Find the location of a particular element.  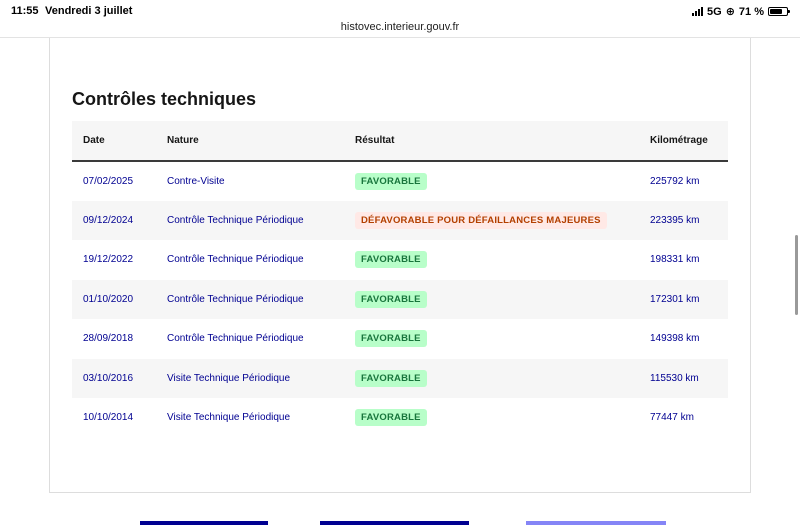

header-date: Date is located at coordinates (94, 140).